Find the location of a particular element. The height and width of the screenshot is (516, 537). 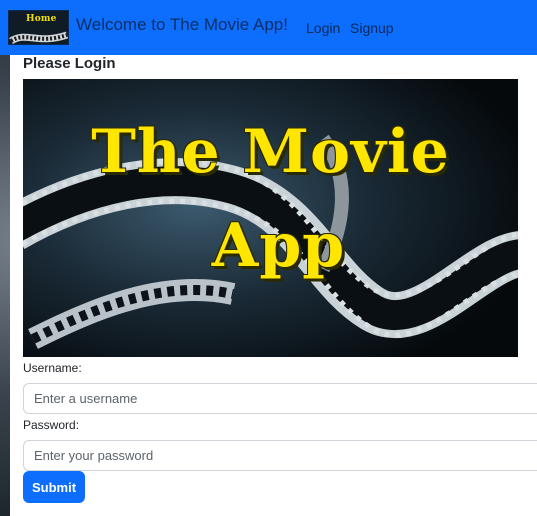

page-title: Please Login is located at coordinates (69, 63).